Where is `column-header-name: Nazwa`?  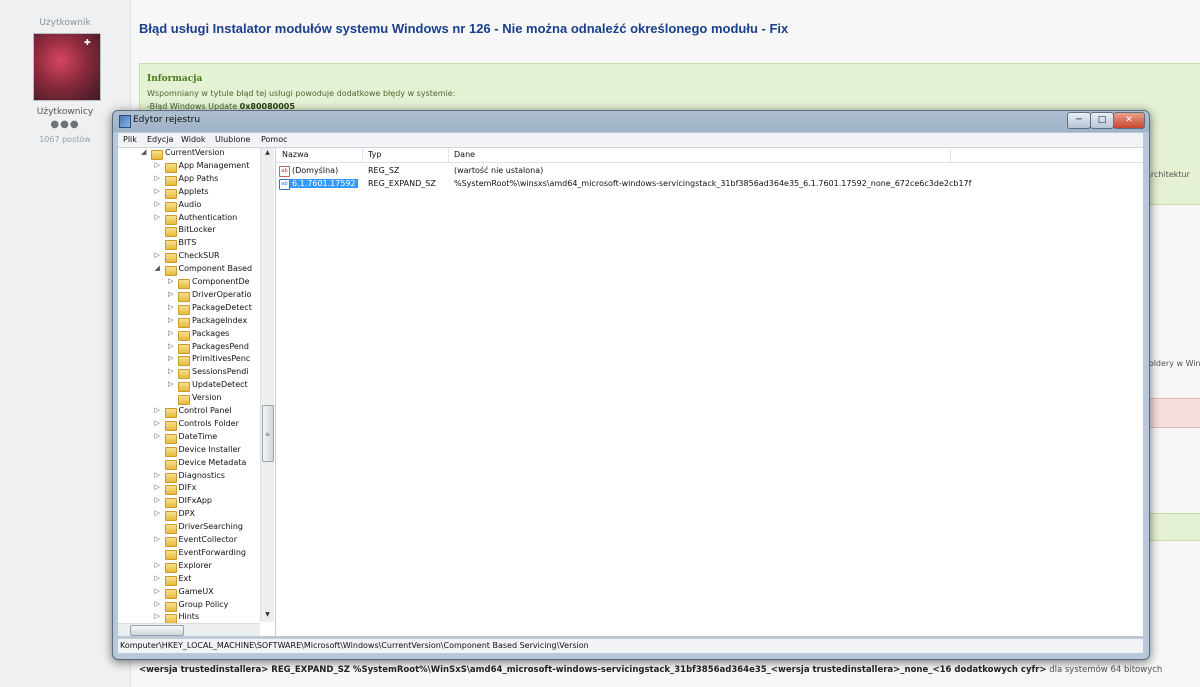 column-header-name: Nazwa is located at coordinates (295, 154).